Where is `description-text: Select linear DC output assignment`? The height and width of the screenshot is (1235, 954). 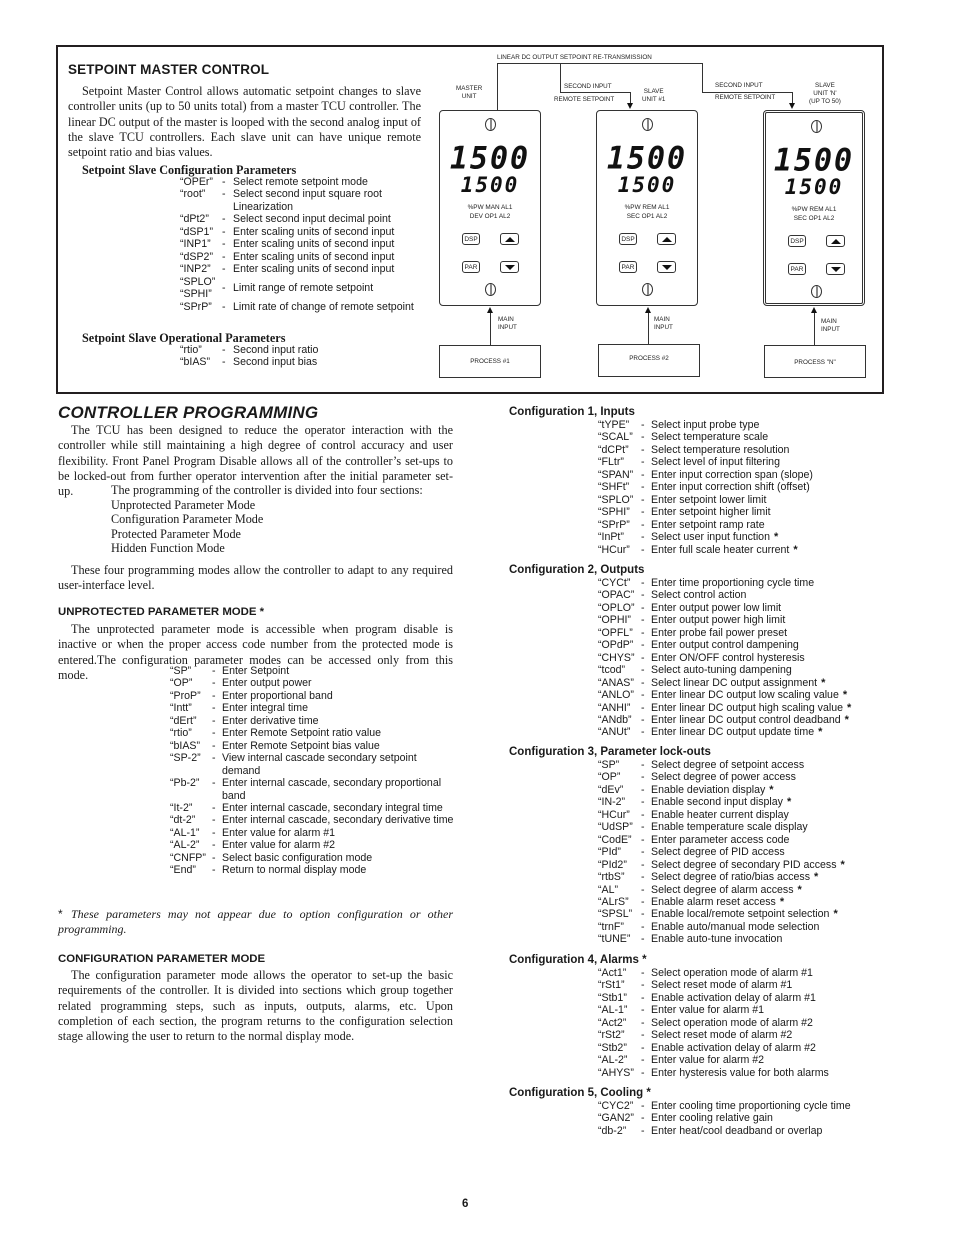
description-text: Select linear DC output assignment is located at coordinates (734, 682).